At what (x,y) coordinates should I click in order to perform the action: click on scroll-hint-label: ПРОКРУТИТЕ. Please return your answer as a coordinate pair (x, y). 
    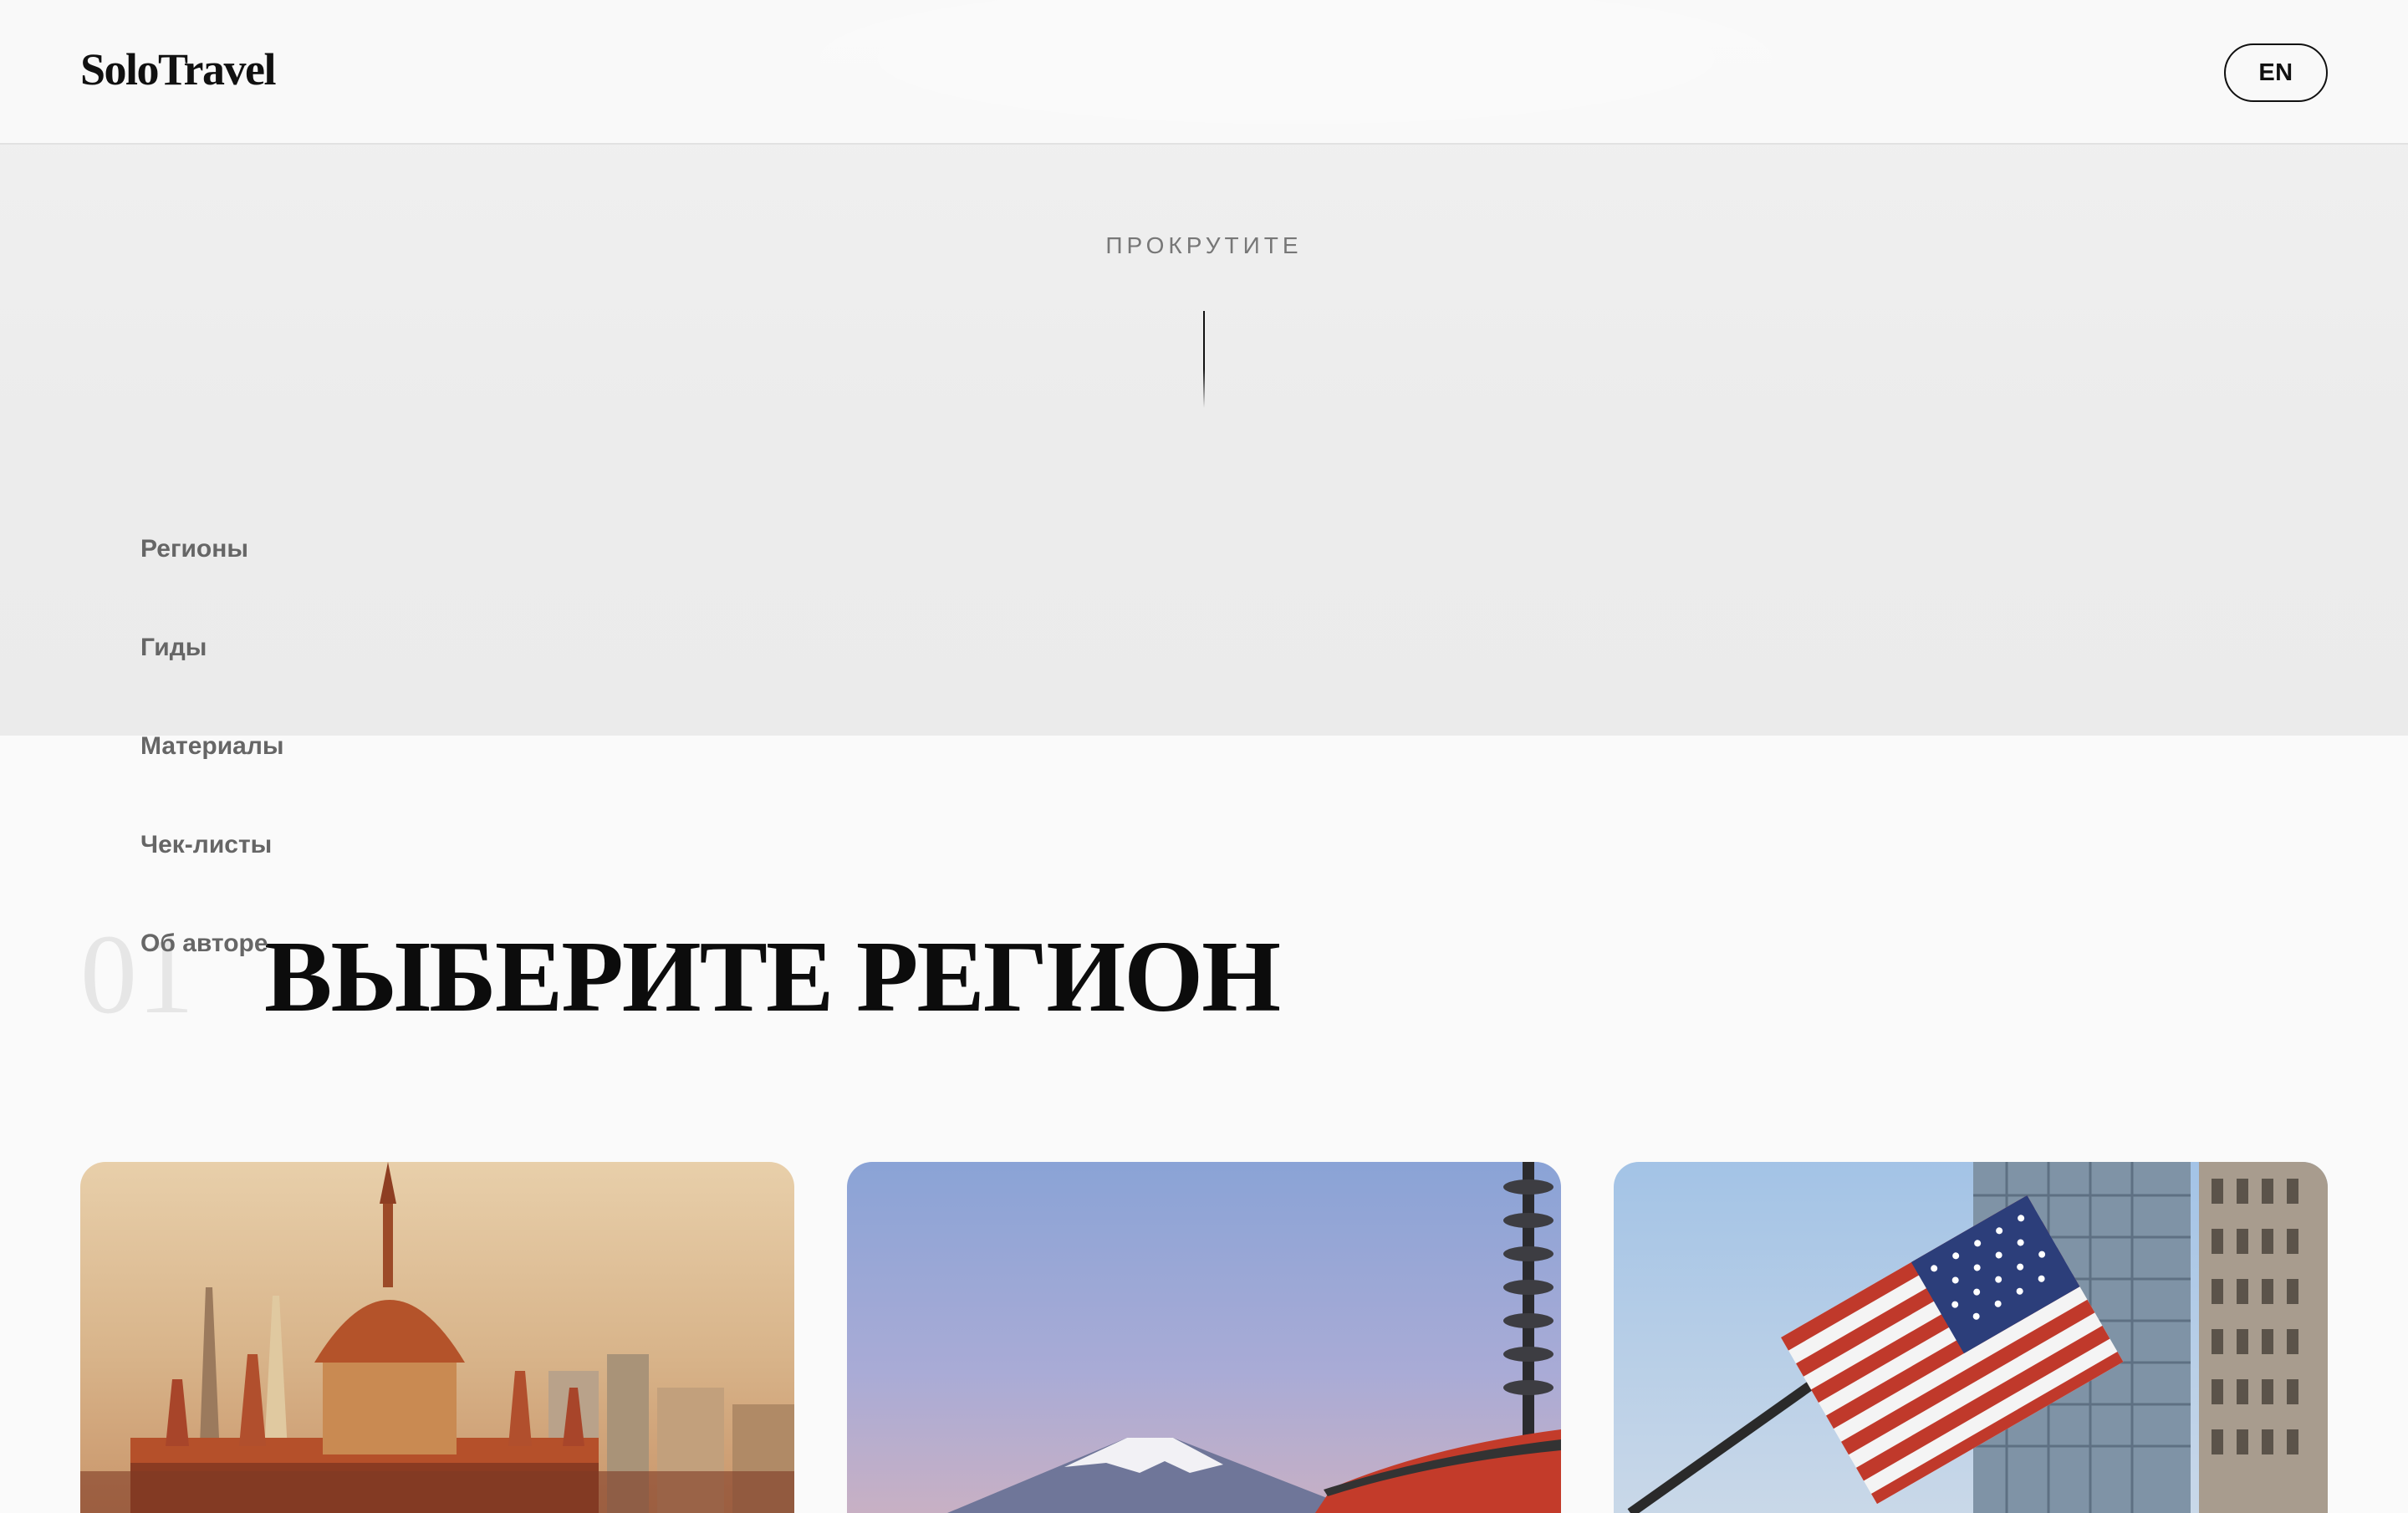
    Looking at the image, I should click on (1204, 245).